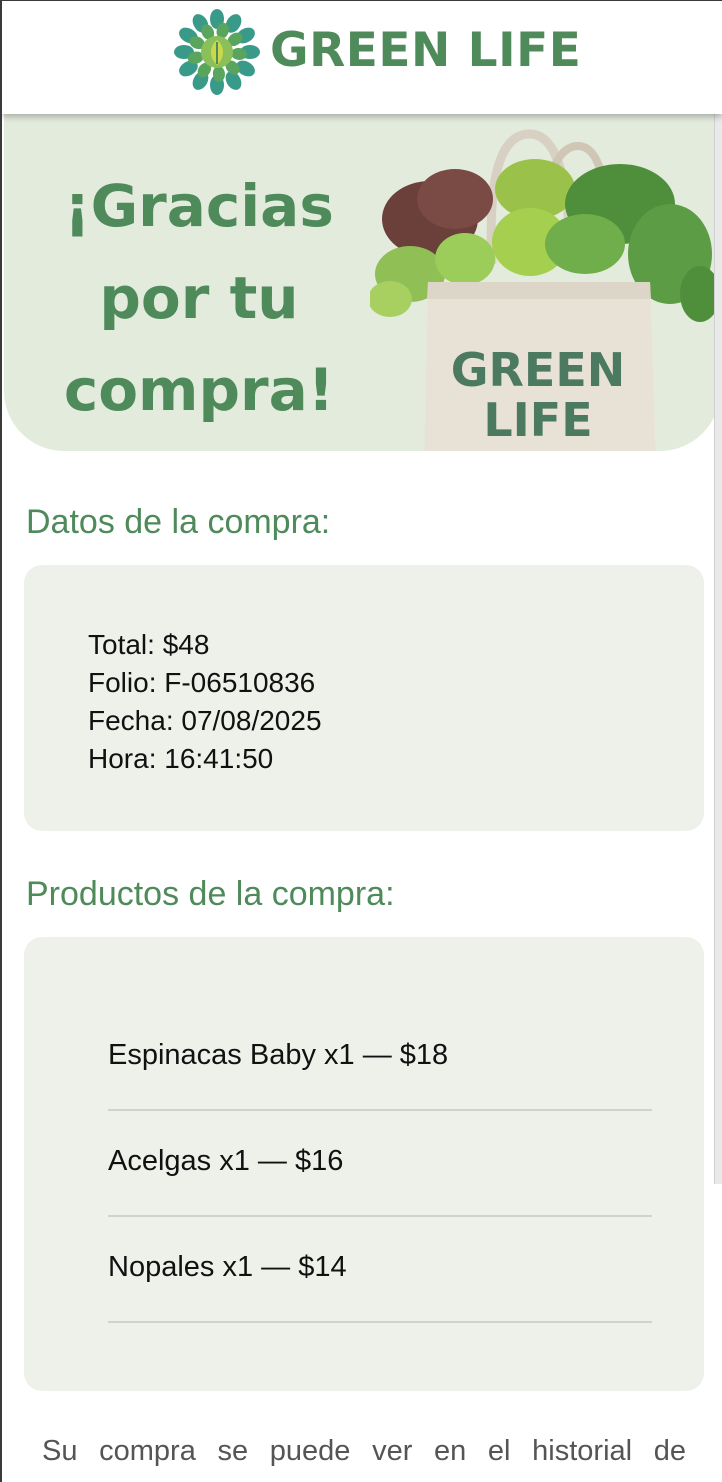 This screenshot has width=722, height=1482. Describe the element at coordinates (545, 290) in the screenshot. I see `grocery-bag-image: GREEN LIFE` at that location.